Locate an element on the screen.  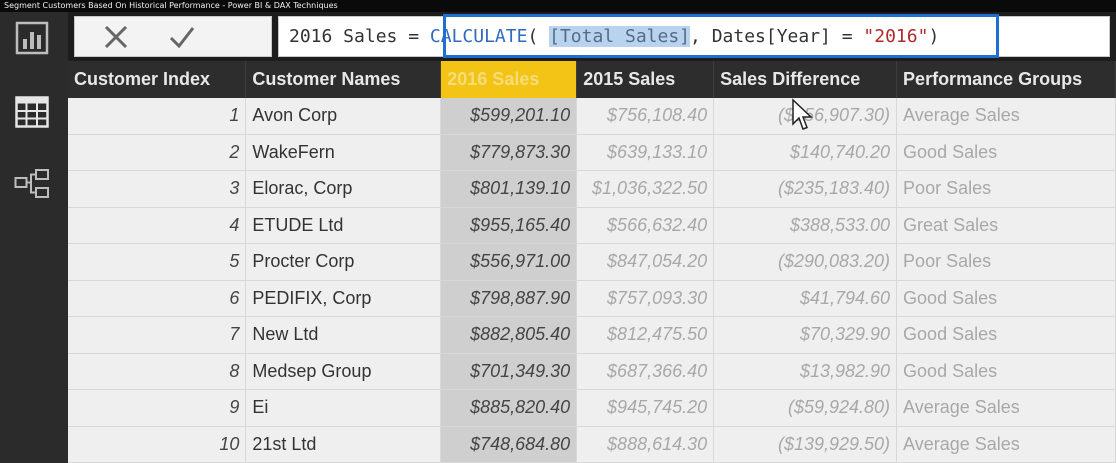
sales-difference-cell: ($59,924.80) is located at coordinates (805, 408).